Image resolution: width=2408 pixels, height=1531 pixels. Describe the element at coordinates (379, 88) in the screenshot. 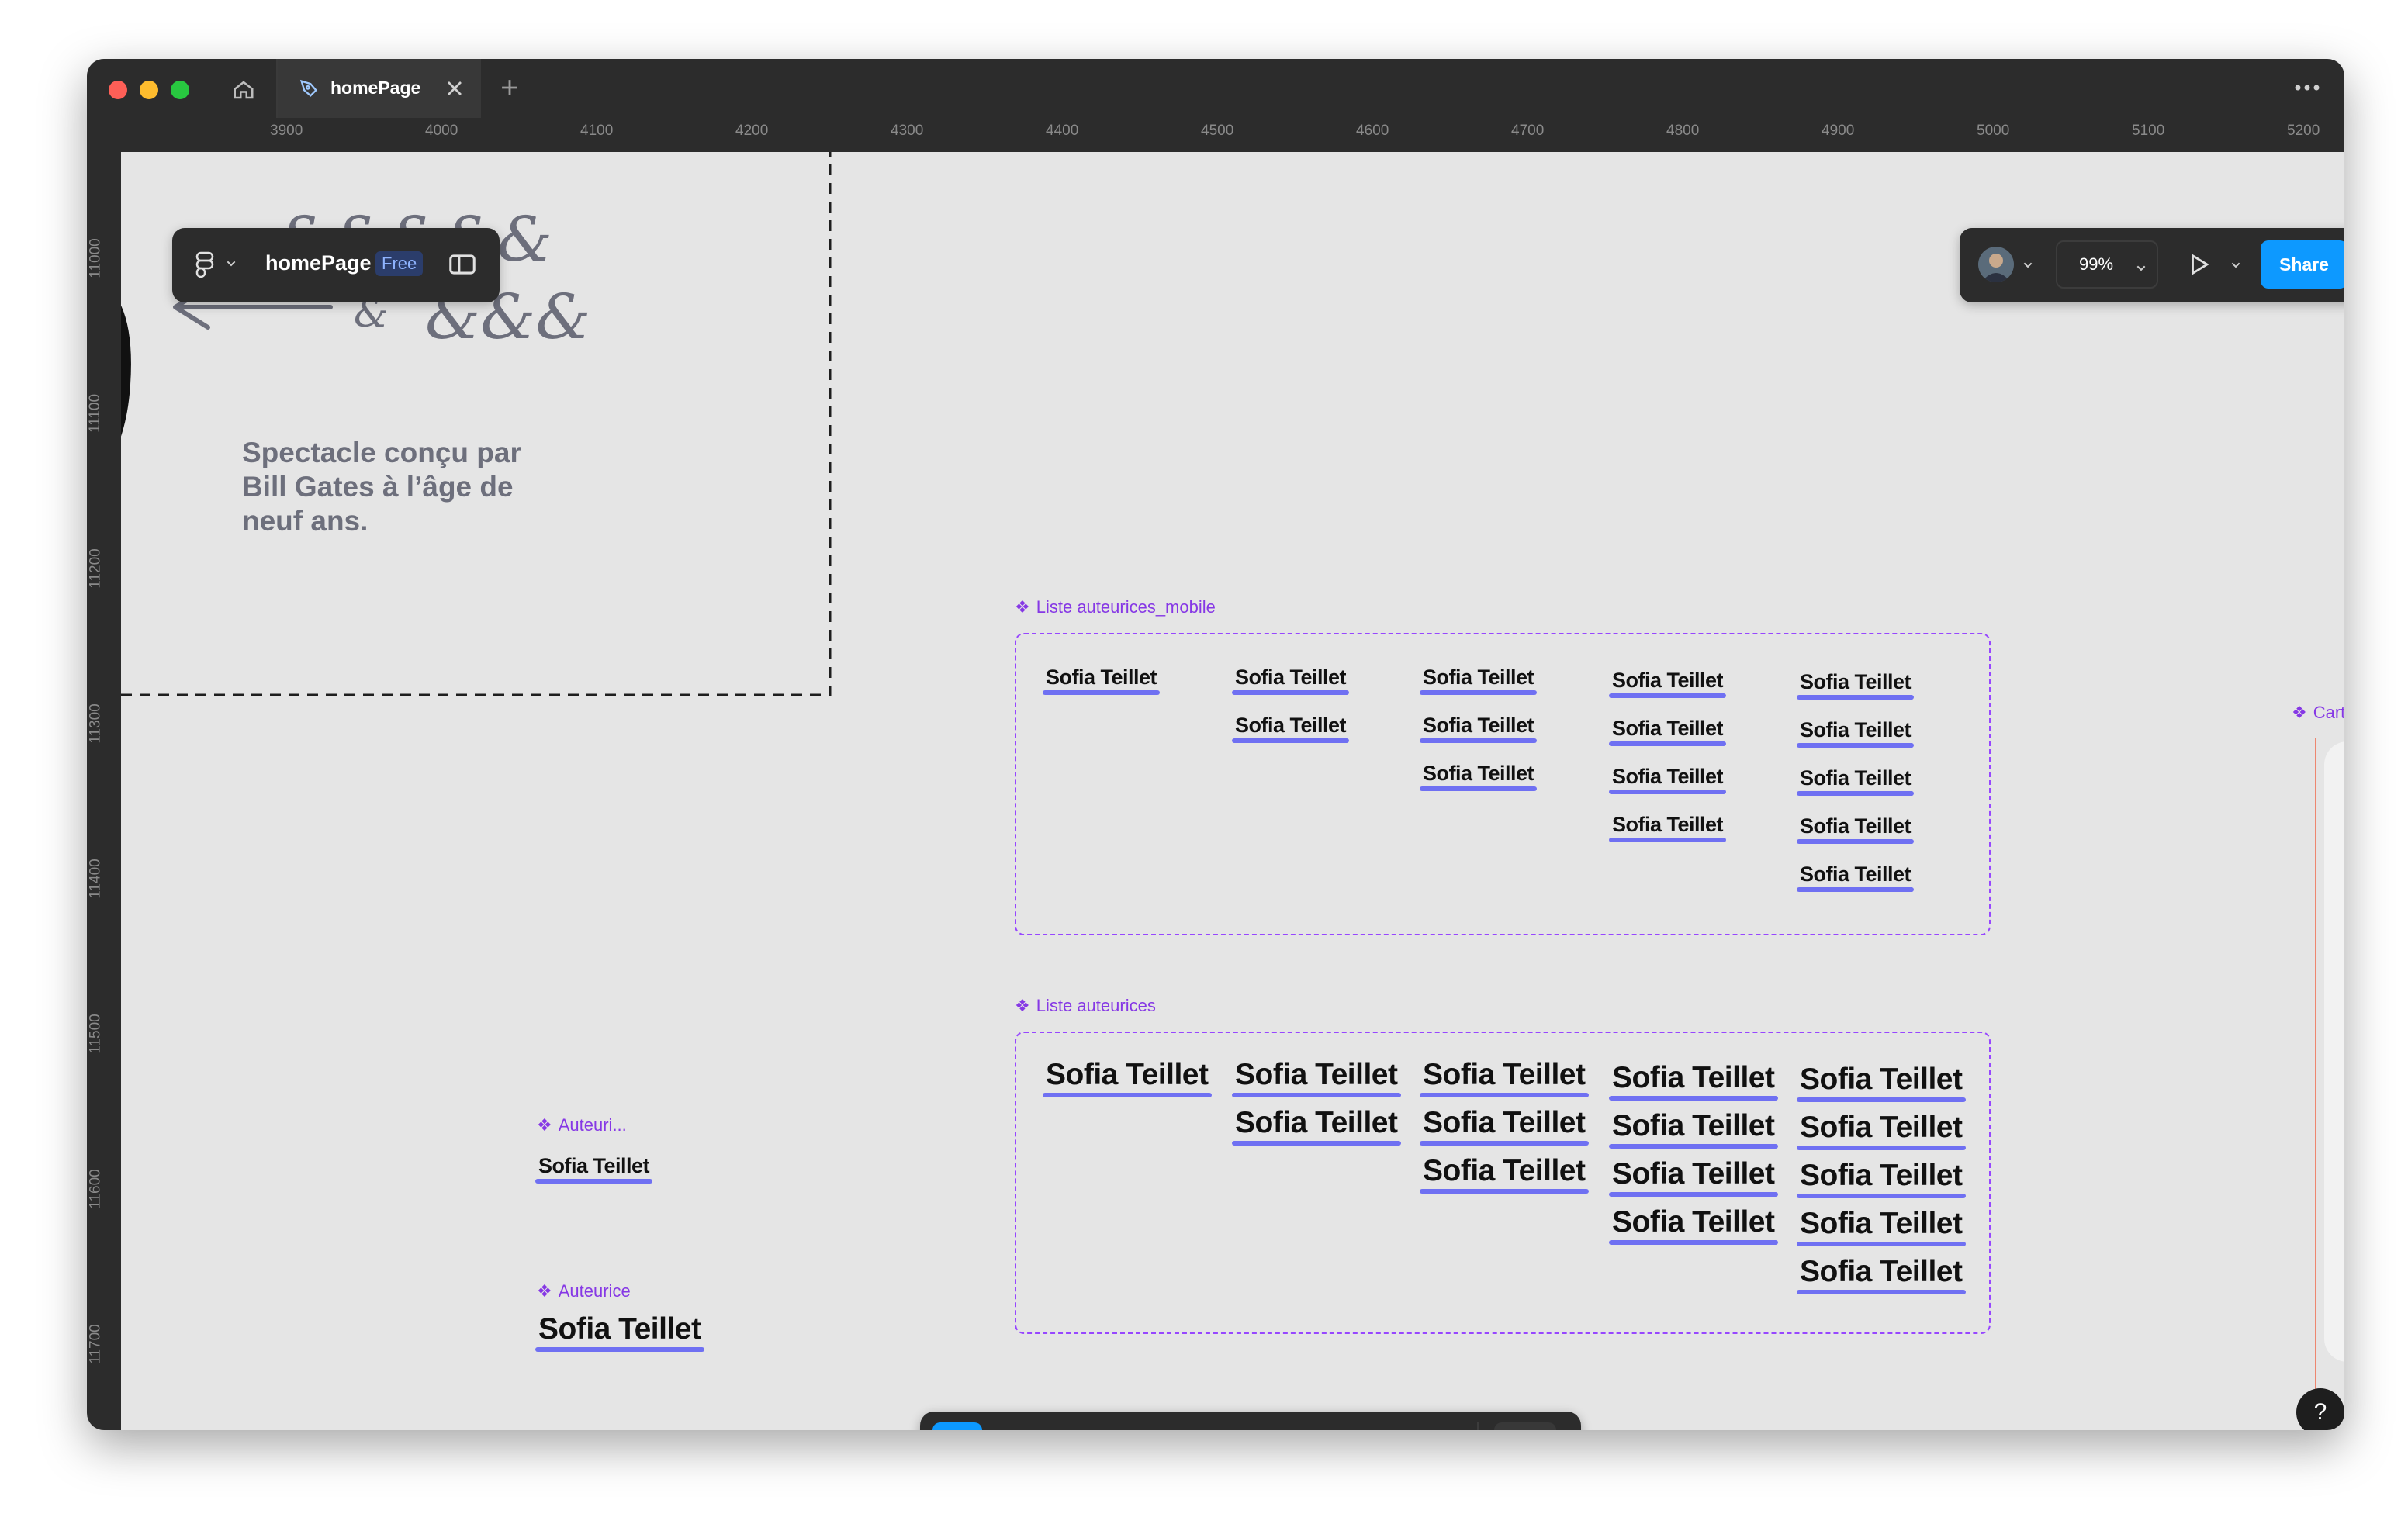

I see `tab-homepage: homePage` at that location.